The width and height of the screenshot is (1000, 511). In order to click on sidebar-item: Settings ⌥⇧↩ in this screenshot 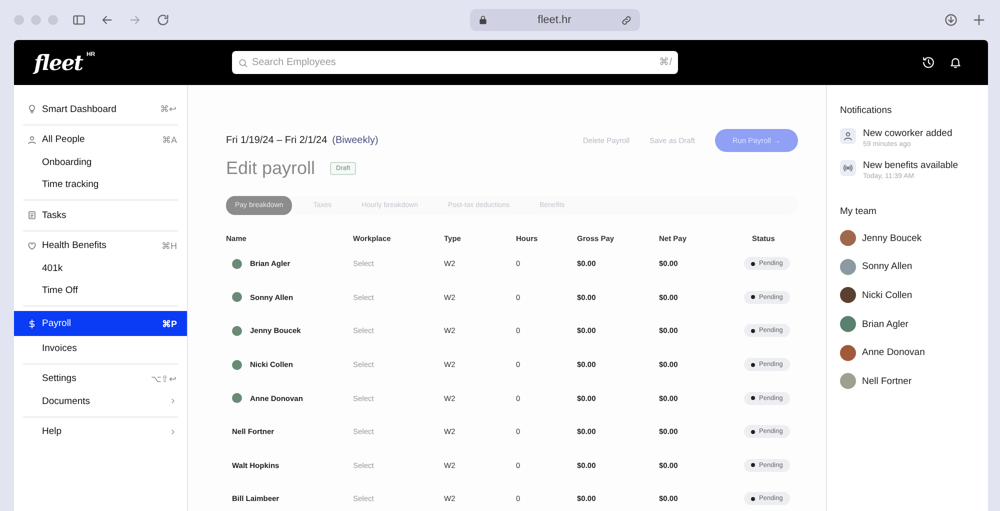, I will do `click(100, 379)`.